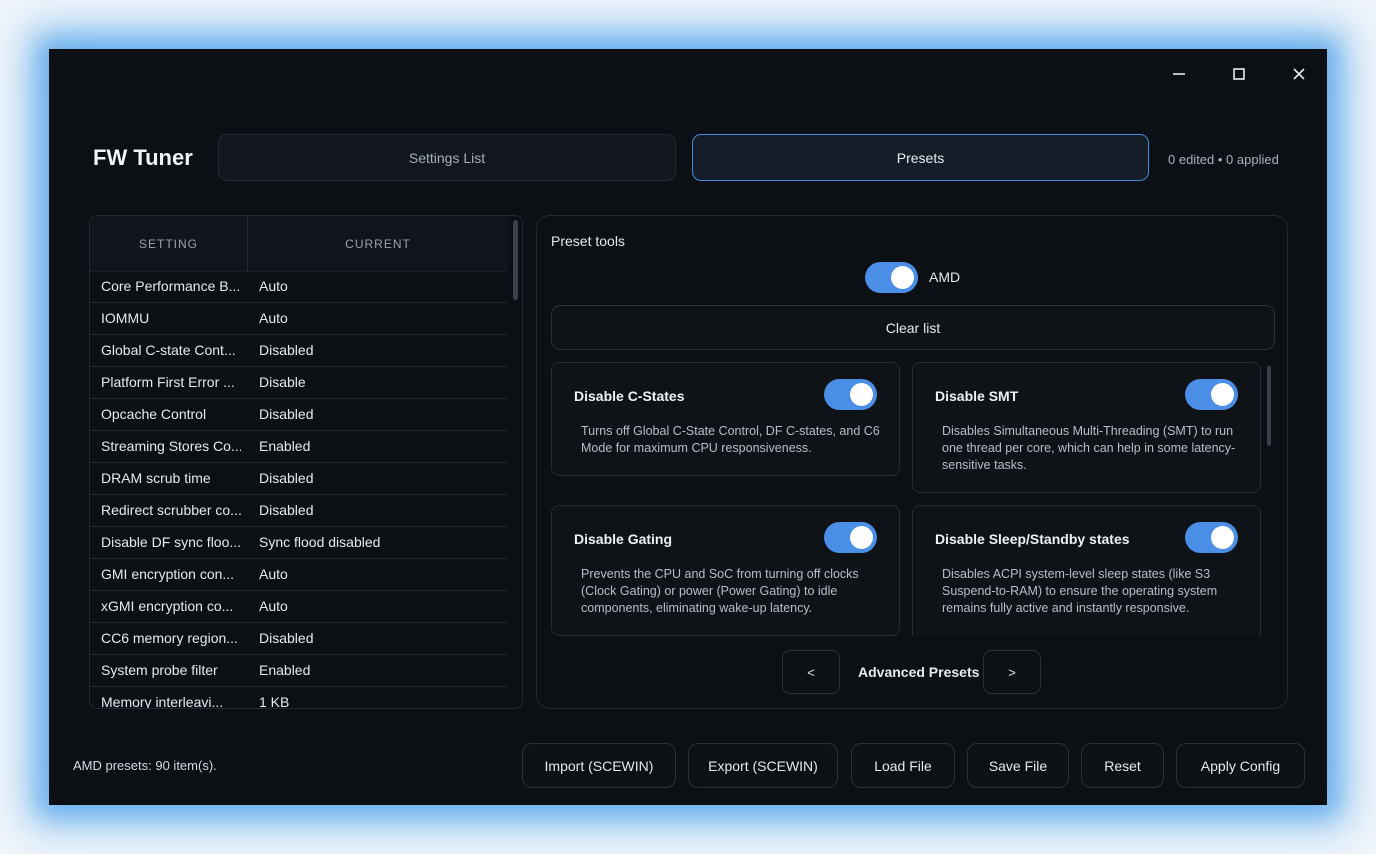  I want to click on load-file-button: Load File, so click(903, 765).